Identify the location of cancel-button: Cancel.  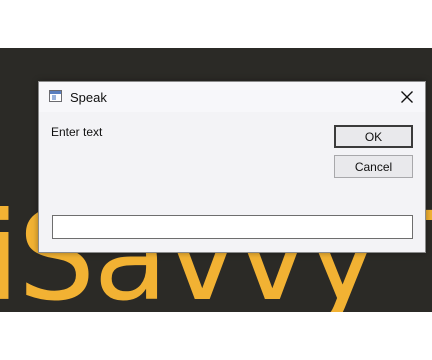
(373, 166).